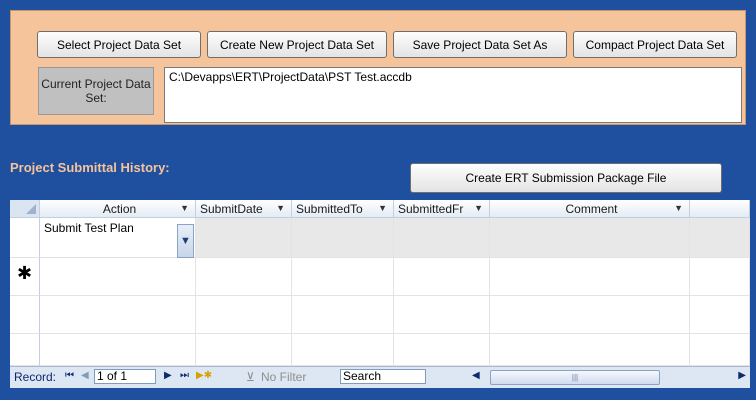 The image size is (756, 400). I want to click on current-project-data-set-label: Current Project Data Set:, so click(96, 91).